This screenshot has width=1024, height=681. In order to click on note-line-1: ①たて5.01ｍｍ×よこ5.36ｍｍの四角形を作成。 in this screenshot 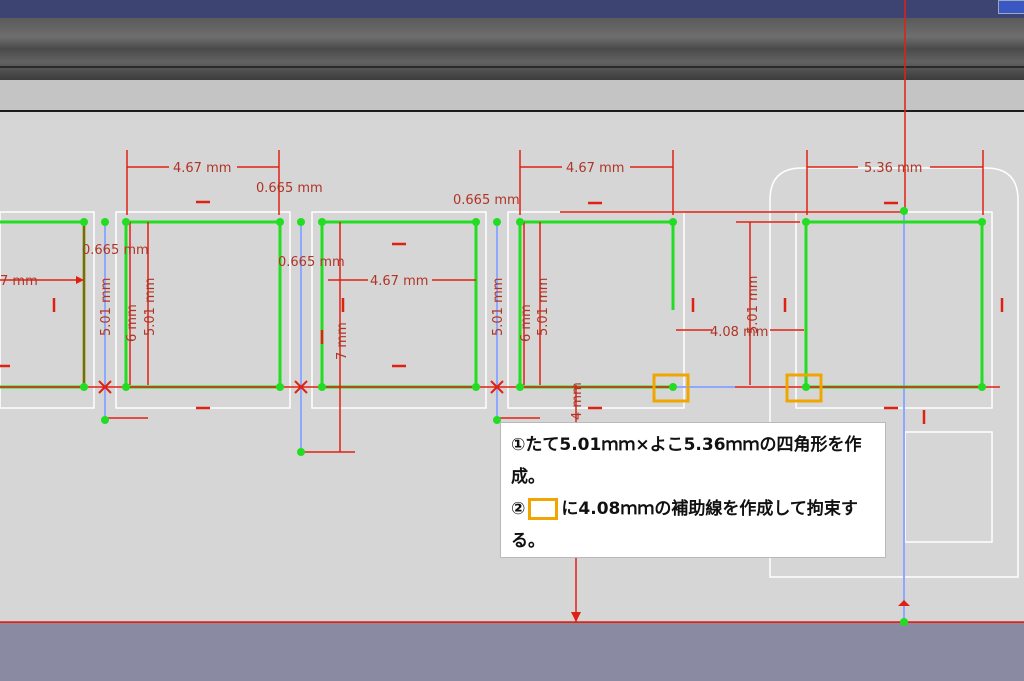, I will do `click(686, 461)`.